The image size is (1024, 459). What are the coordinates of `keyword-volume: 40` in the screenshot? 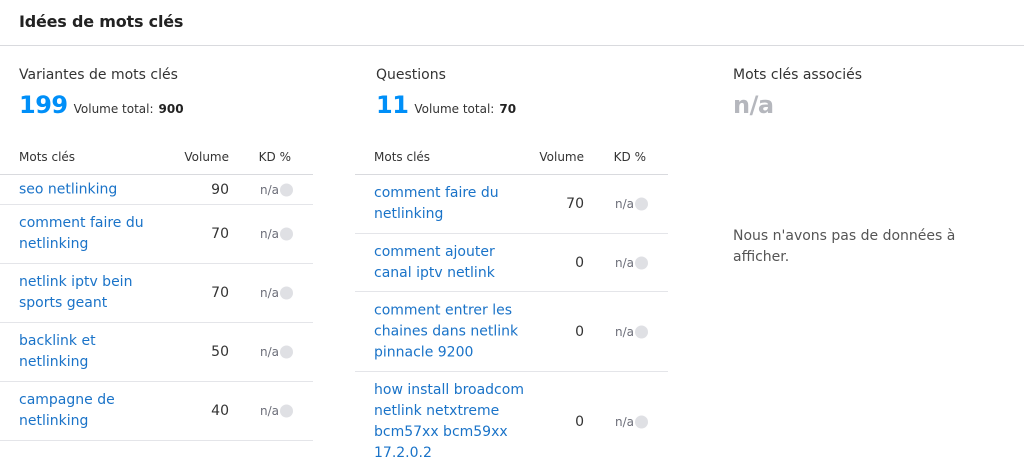 It's located at (220, 411).